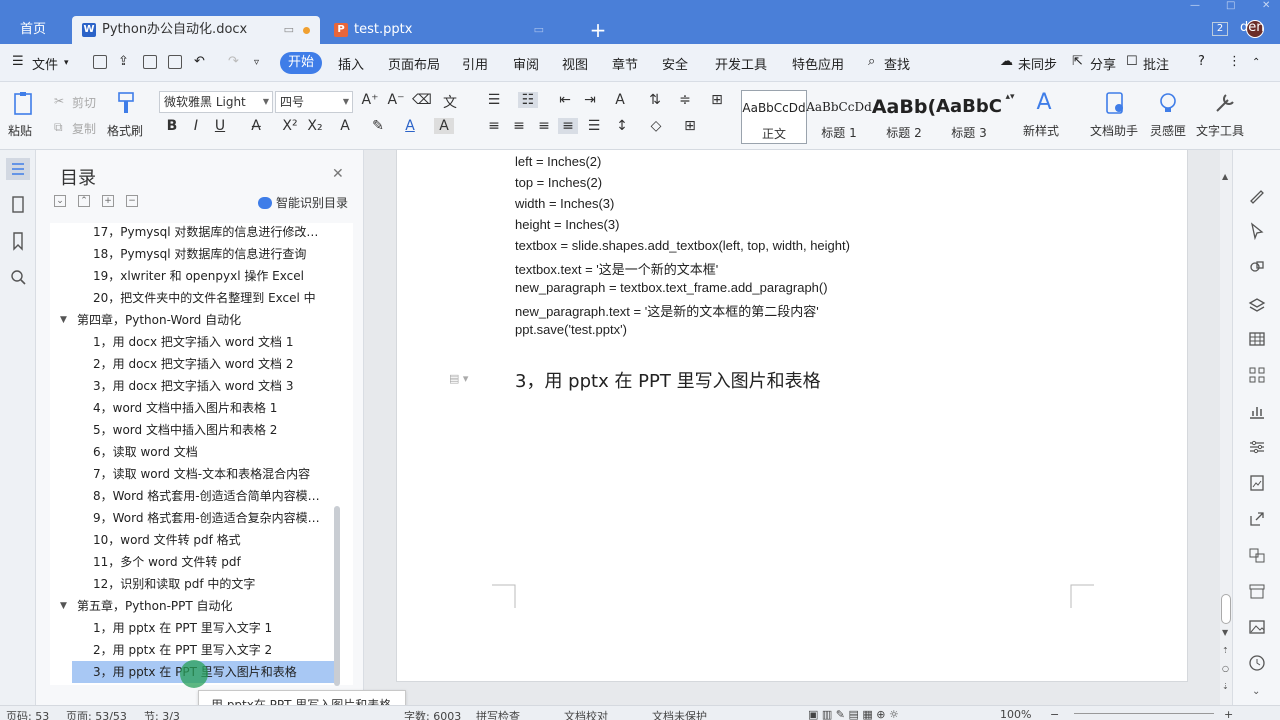 The height and width of the screenshot is (720, 1280). What do you see at coordinates (370, 100) in the screenshot?
I see `grow-font-icon: A⁺` at bounding box center [370, 100].